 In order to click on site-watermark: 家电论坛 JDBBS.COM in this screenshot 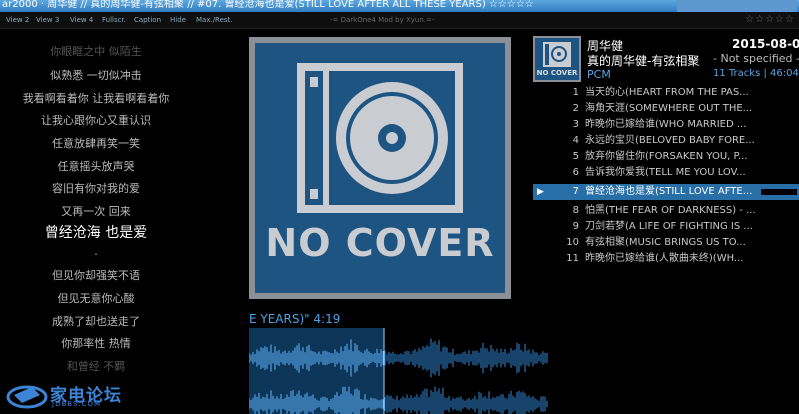, I will do `click(66, 396)`.